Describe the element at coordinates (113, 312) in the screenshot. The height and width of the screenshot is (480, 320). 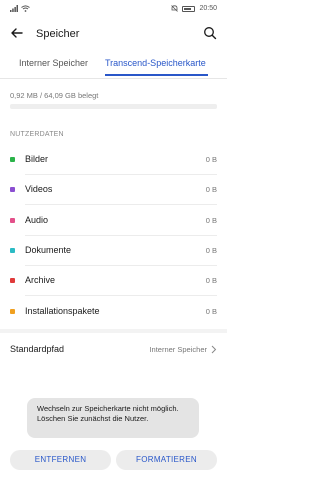
I see `category-row-install-packages: Installationspakete 0 B` at that location.